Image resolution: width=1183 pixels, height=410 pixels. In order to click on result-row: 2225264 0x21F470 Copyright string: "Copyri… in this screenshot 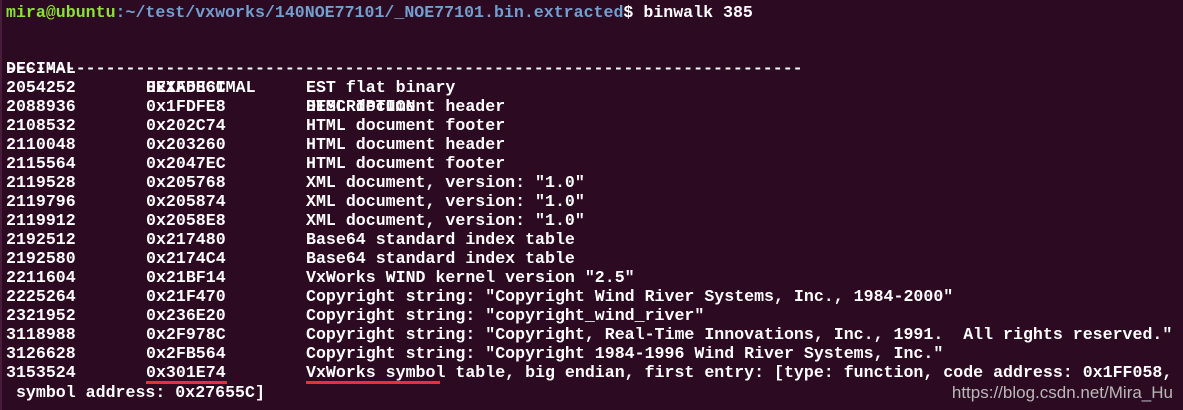, I will do `click(593, 296)`.